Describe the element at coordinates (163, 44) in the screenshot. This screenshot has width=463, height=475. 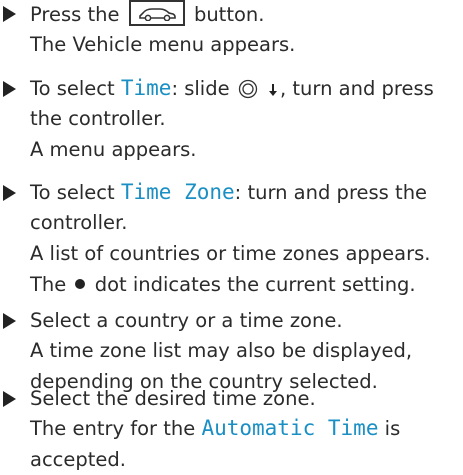
I see `step-1-result: The Vehicle menu appears.` at that location.